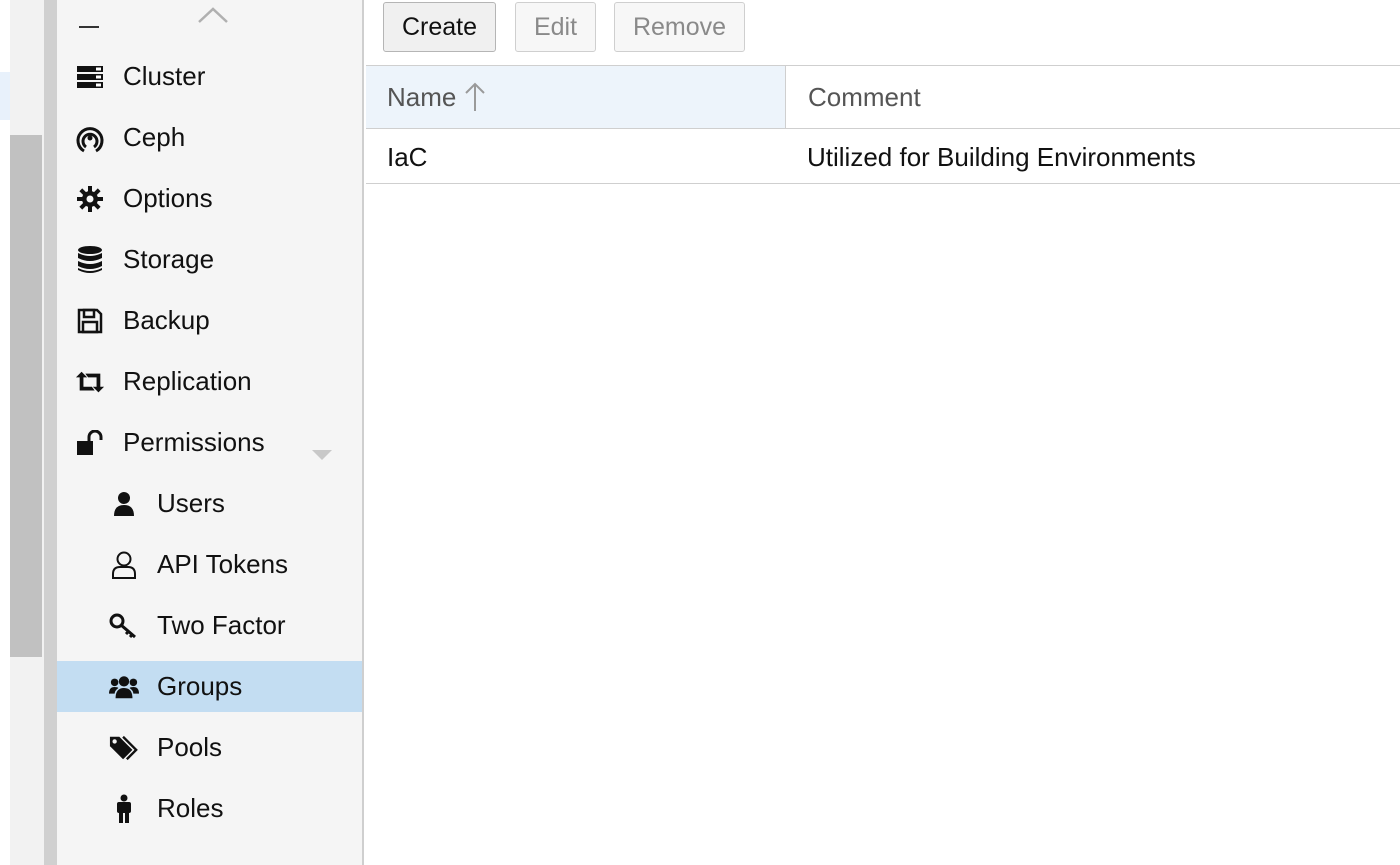 The height and width of the screenshot is (865, 1400). I want to click on nav-item-groups: Groups, so click(209, 686).